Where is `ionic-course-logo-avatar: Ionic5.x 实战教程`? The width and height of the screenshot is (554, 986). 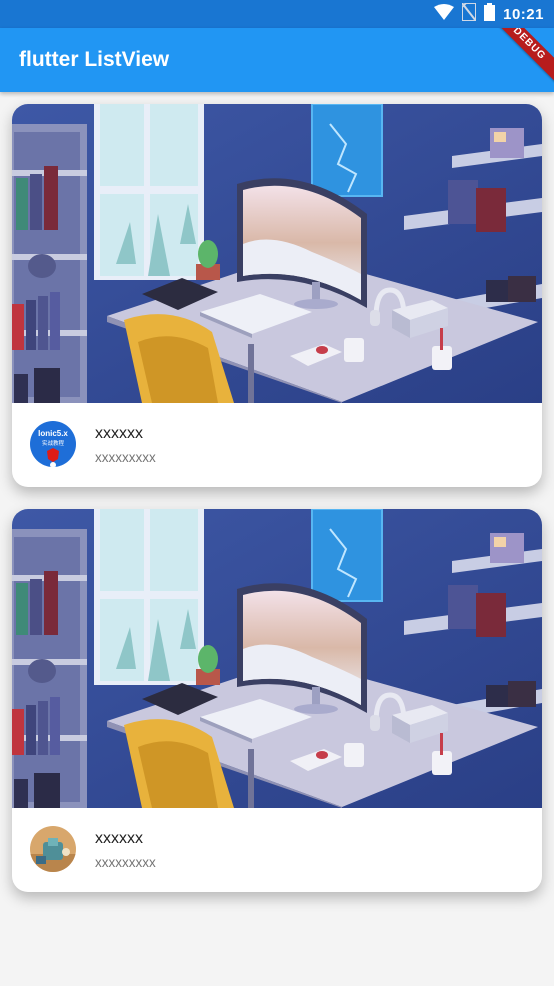 ionic-course-logo-avatar: Ionic5.x 实战教程 is located at coordinates (53, 444).